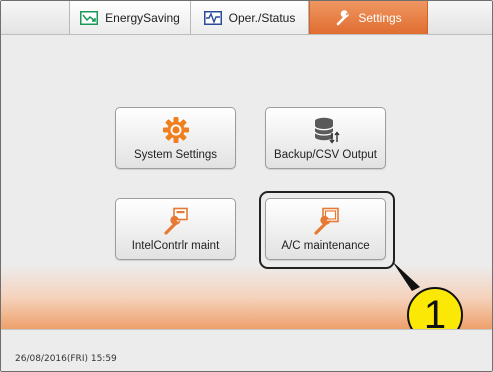 The image size is (493, 372). What do you see at coordinates (327, 230) in the screenshot?
I see `selection-highlight` at bounding box center [327, 230].